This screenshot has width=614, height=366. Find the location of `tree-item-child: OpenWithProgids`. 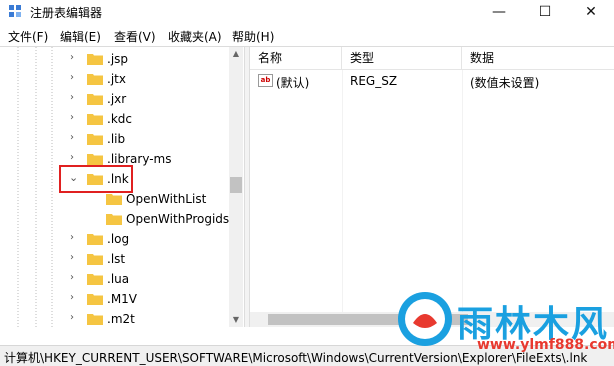

tree-item-child: OpenWithProgids is located at coordinates (115, 219).